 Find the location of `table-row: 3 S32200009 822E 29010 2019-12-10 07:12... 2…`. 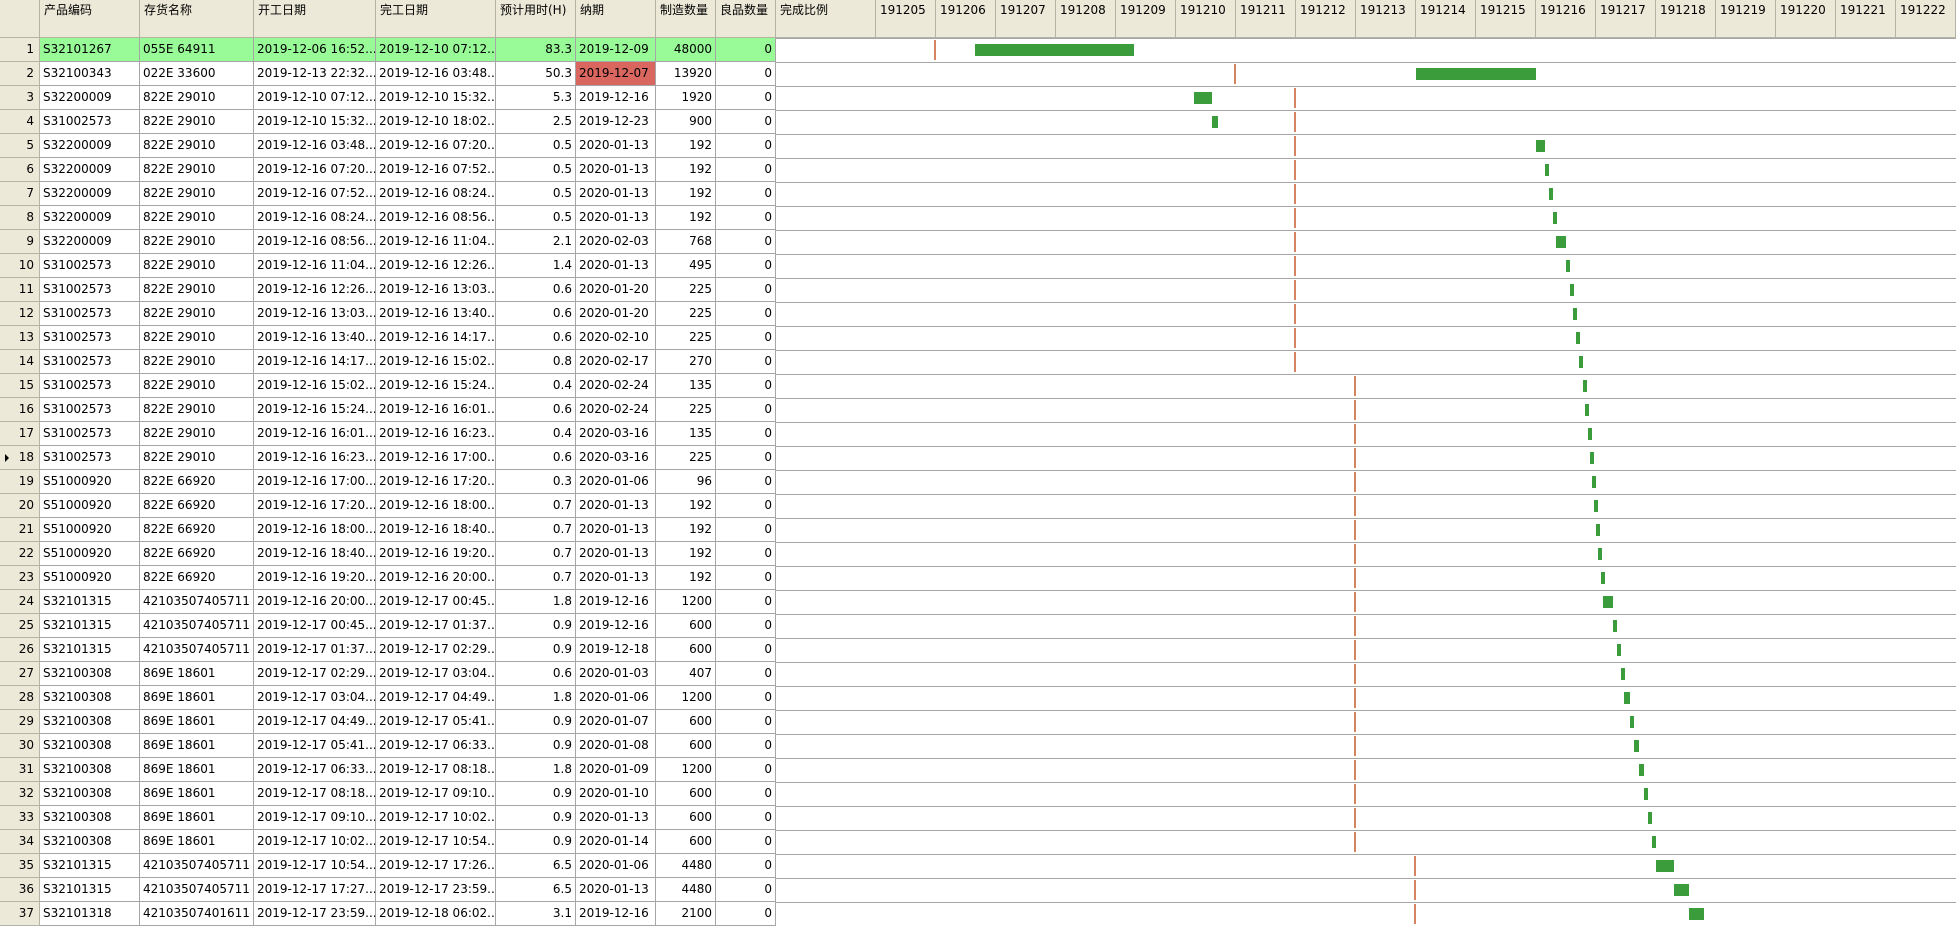

table-row: 3 S32200009 822E 29010 2019-12-10 07:12... 2… is located at coordinates (978, 98).